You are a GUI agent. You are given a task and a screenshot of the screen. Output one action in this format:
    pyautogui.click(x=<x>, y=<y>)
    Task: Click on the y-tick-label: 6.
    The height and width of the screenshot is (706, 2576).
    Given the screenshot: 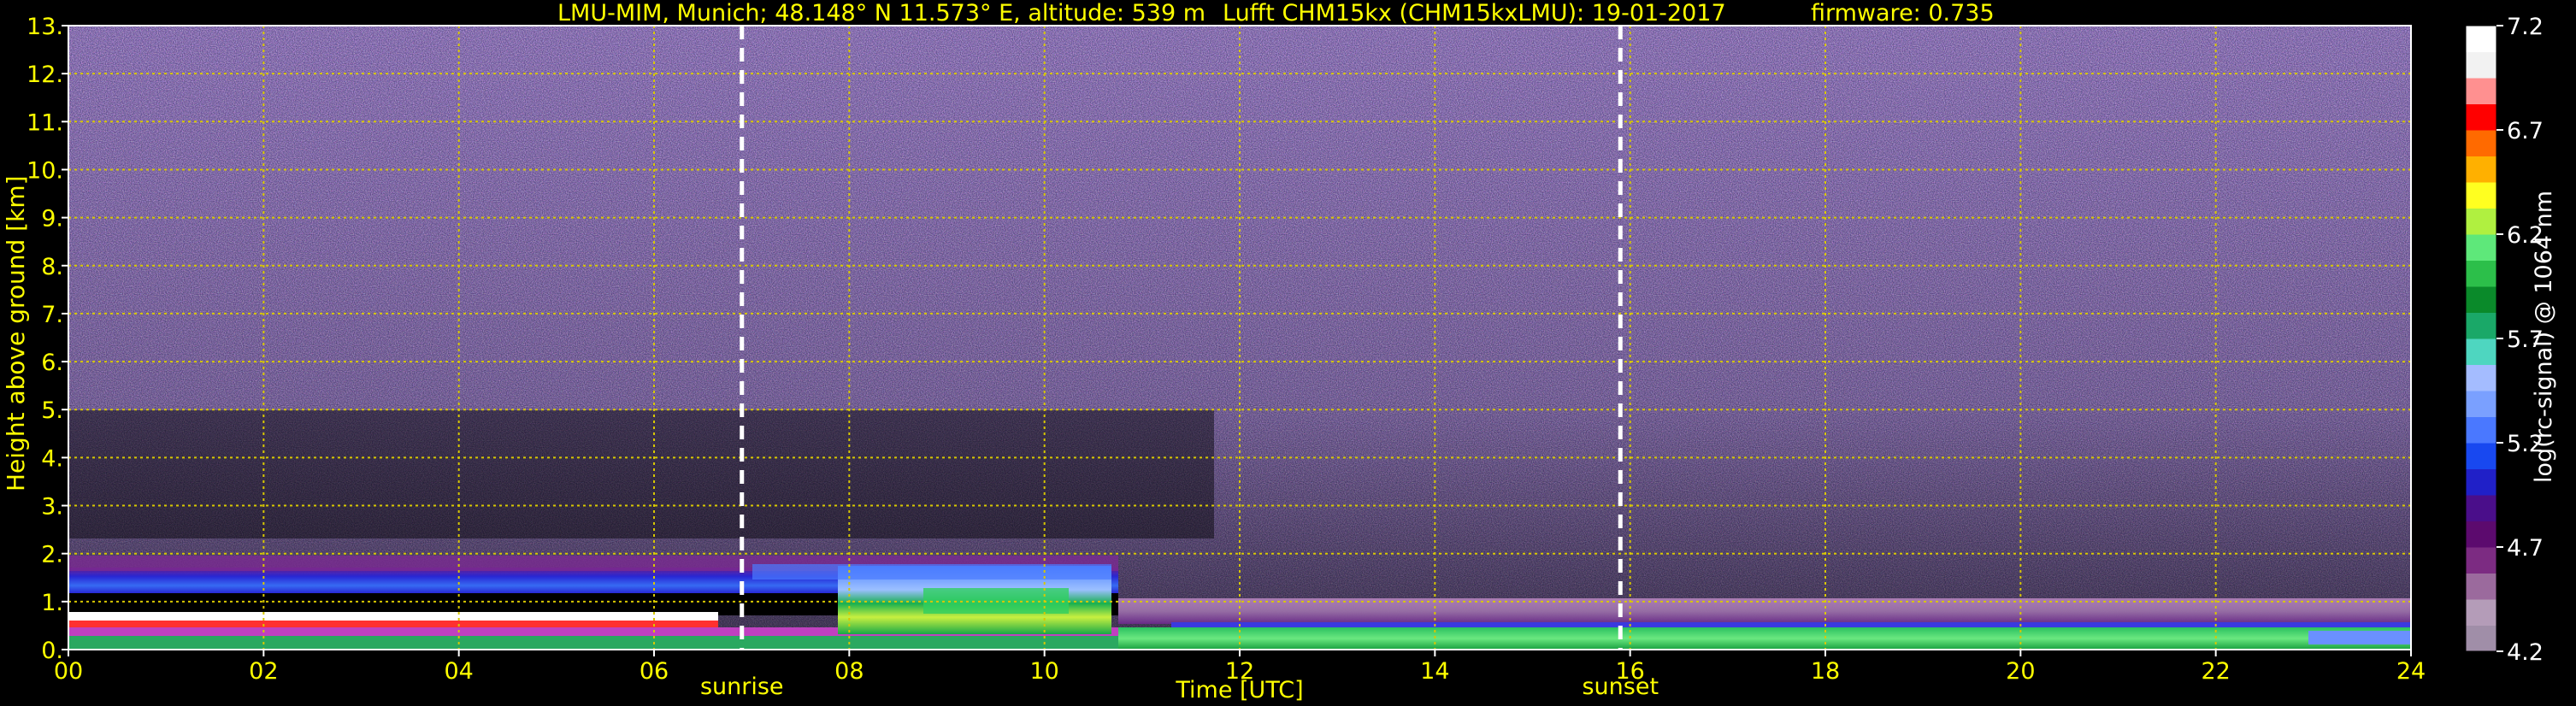 What is the action you would take?
    pyautogui.click(x=52, y=363)
    